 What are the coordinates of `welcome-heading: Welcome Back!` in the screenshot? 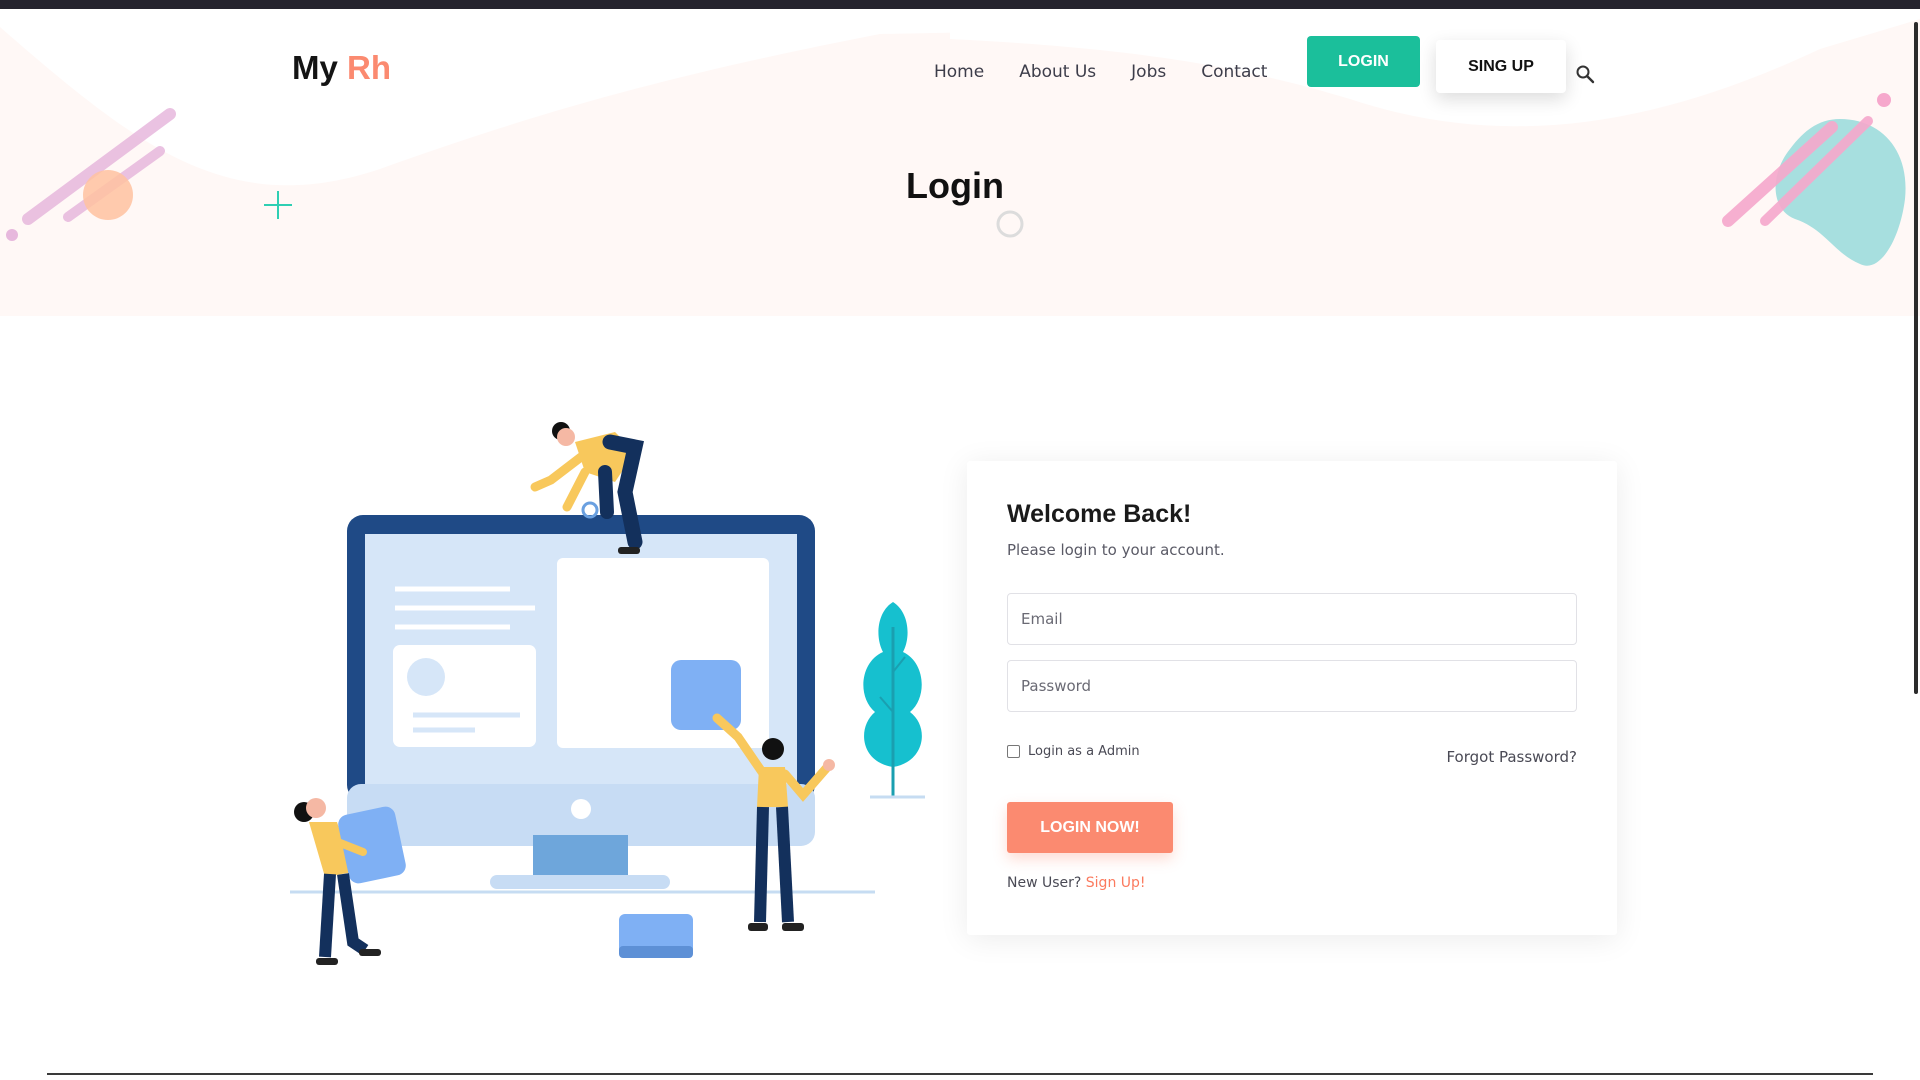 It's located at (1099, 514).